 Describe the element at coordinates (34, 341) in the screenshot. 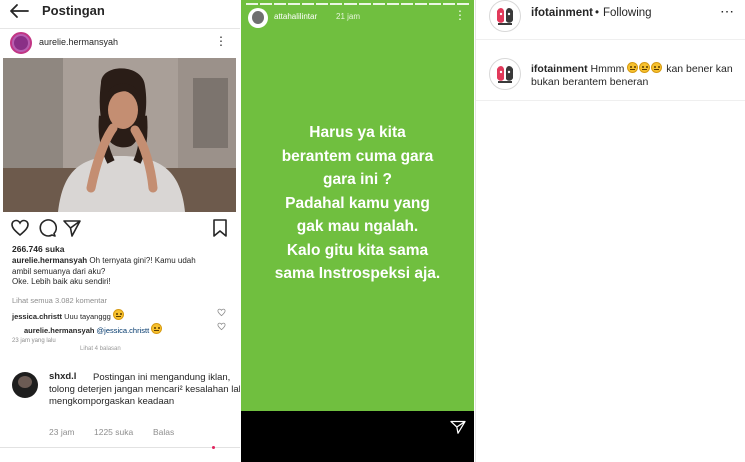

I see `post-timestamp: 23 jam yang lalu` at that location.